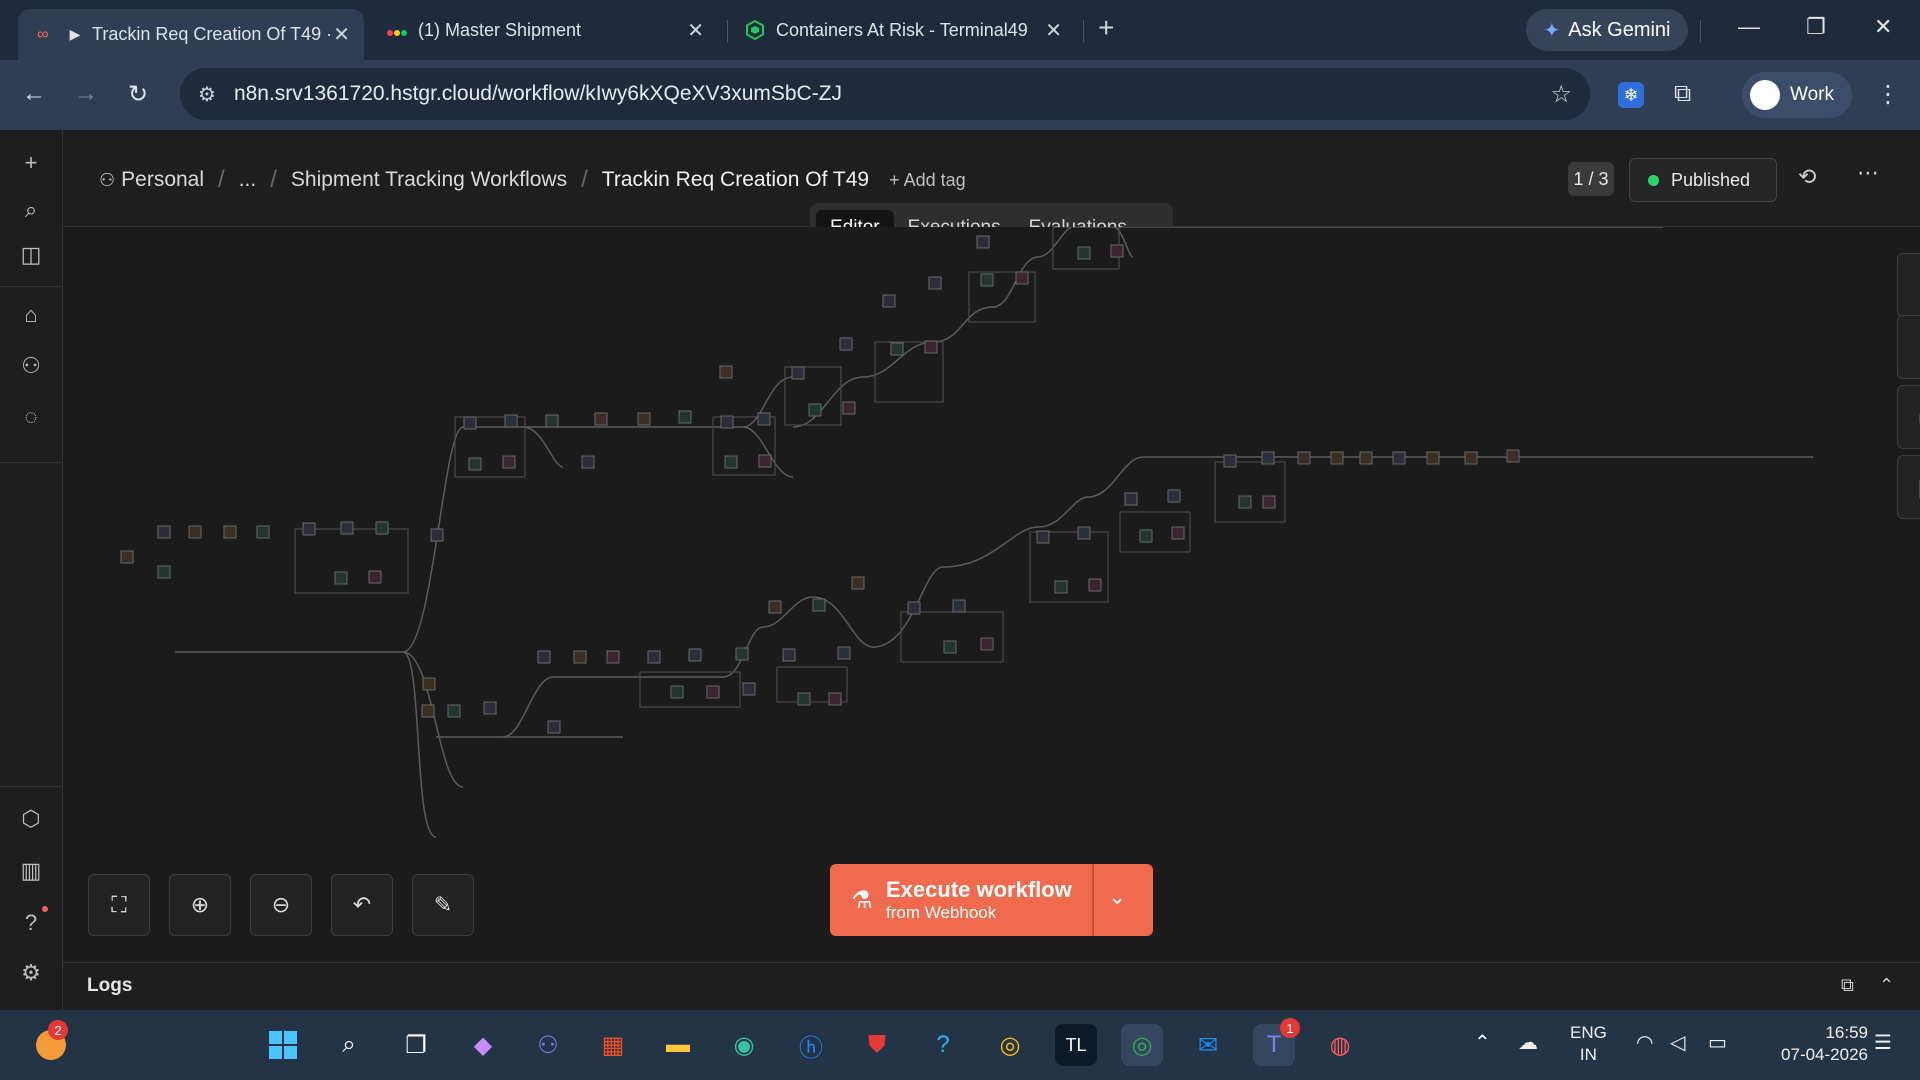  Describe the element at coordinates (1908, 487) in the screenshot. I see `panel-icon: ◫` at that location.